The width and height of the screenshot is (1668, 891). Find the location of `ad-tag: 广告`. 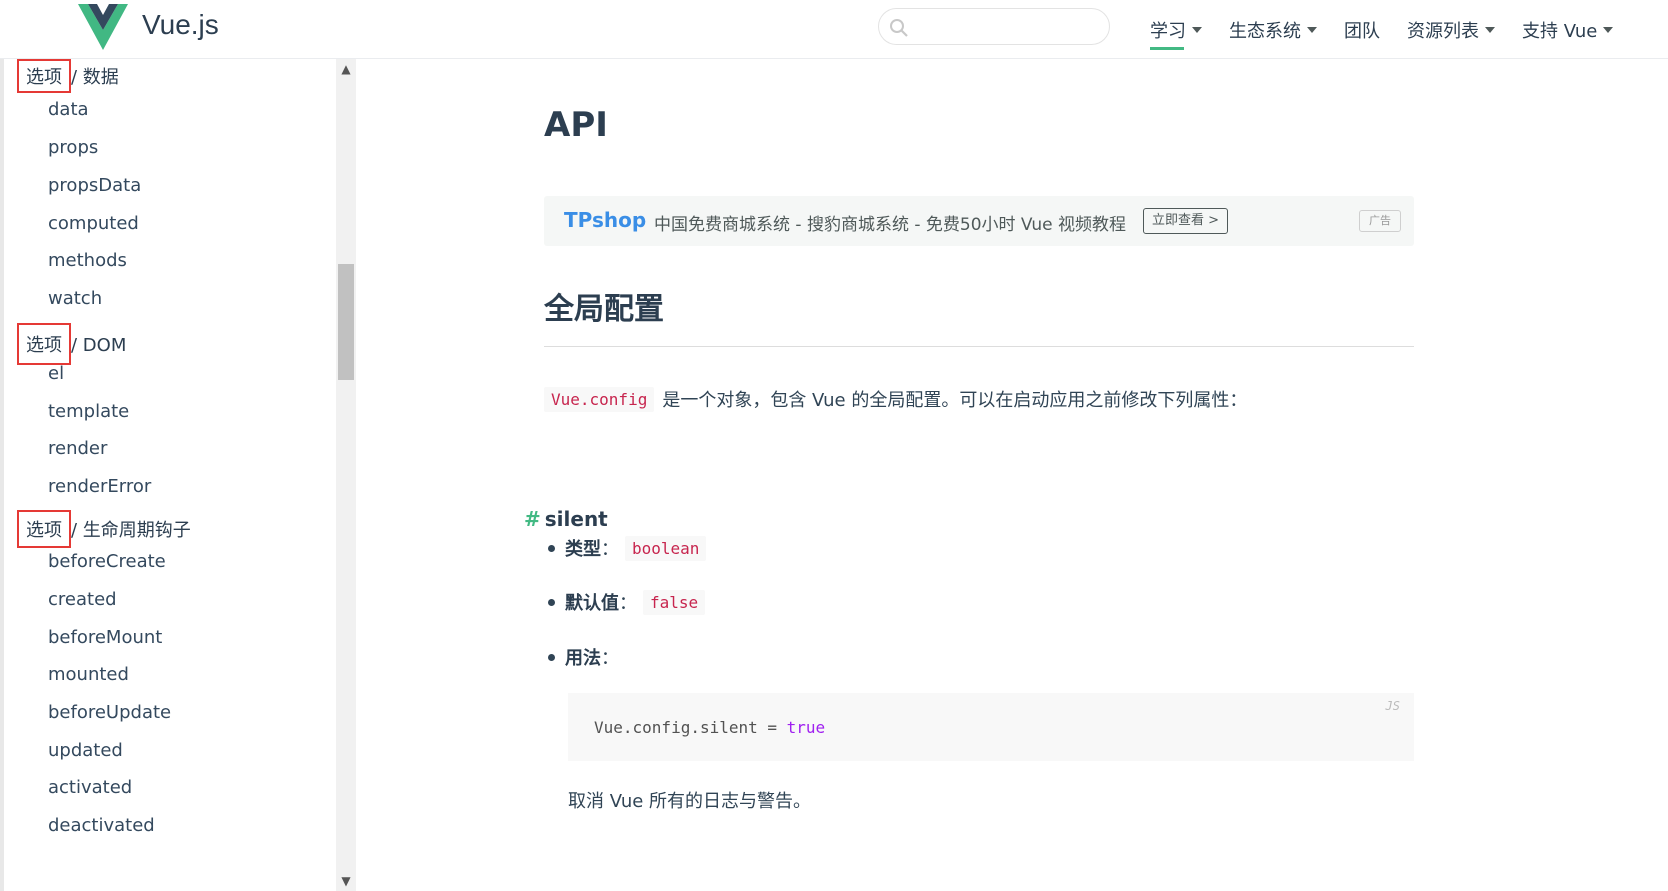

ad-tag: 广告 is located at coordinates (1380, 221).